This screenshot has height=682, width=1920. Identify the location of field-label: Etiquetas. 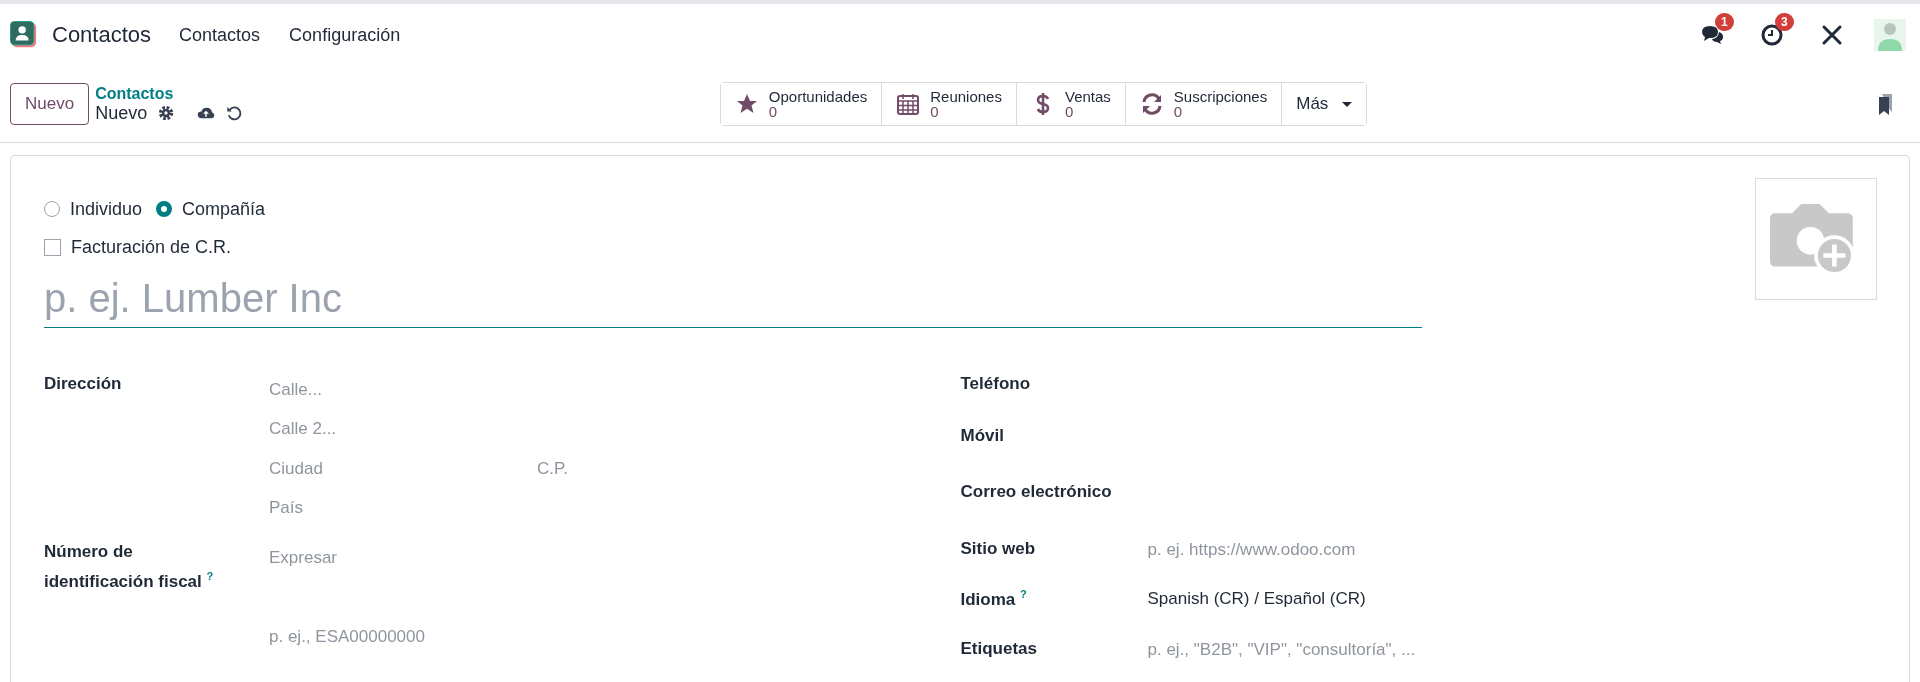
(999, 649).